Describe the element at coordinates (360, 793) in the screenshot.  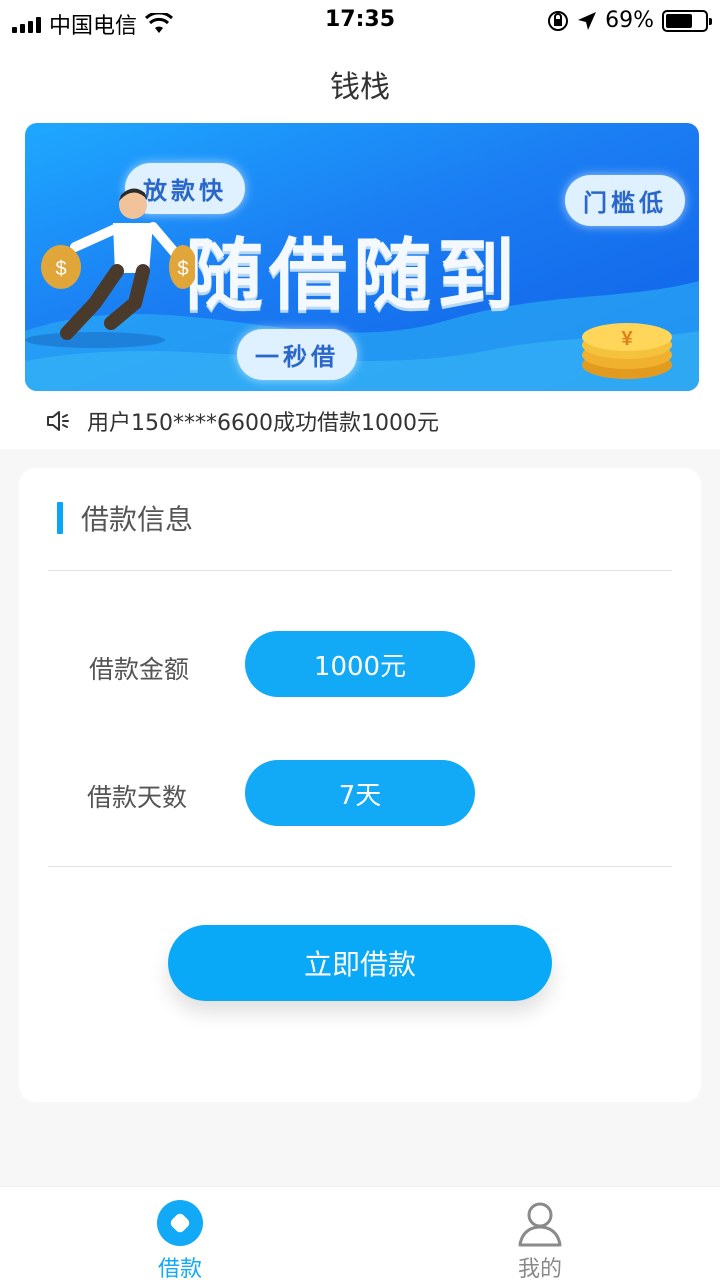
I see `days-selector: 7天` at that location.